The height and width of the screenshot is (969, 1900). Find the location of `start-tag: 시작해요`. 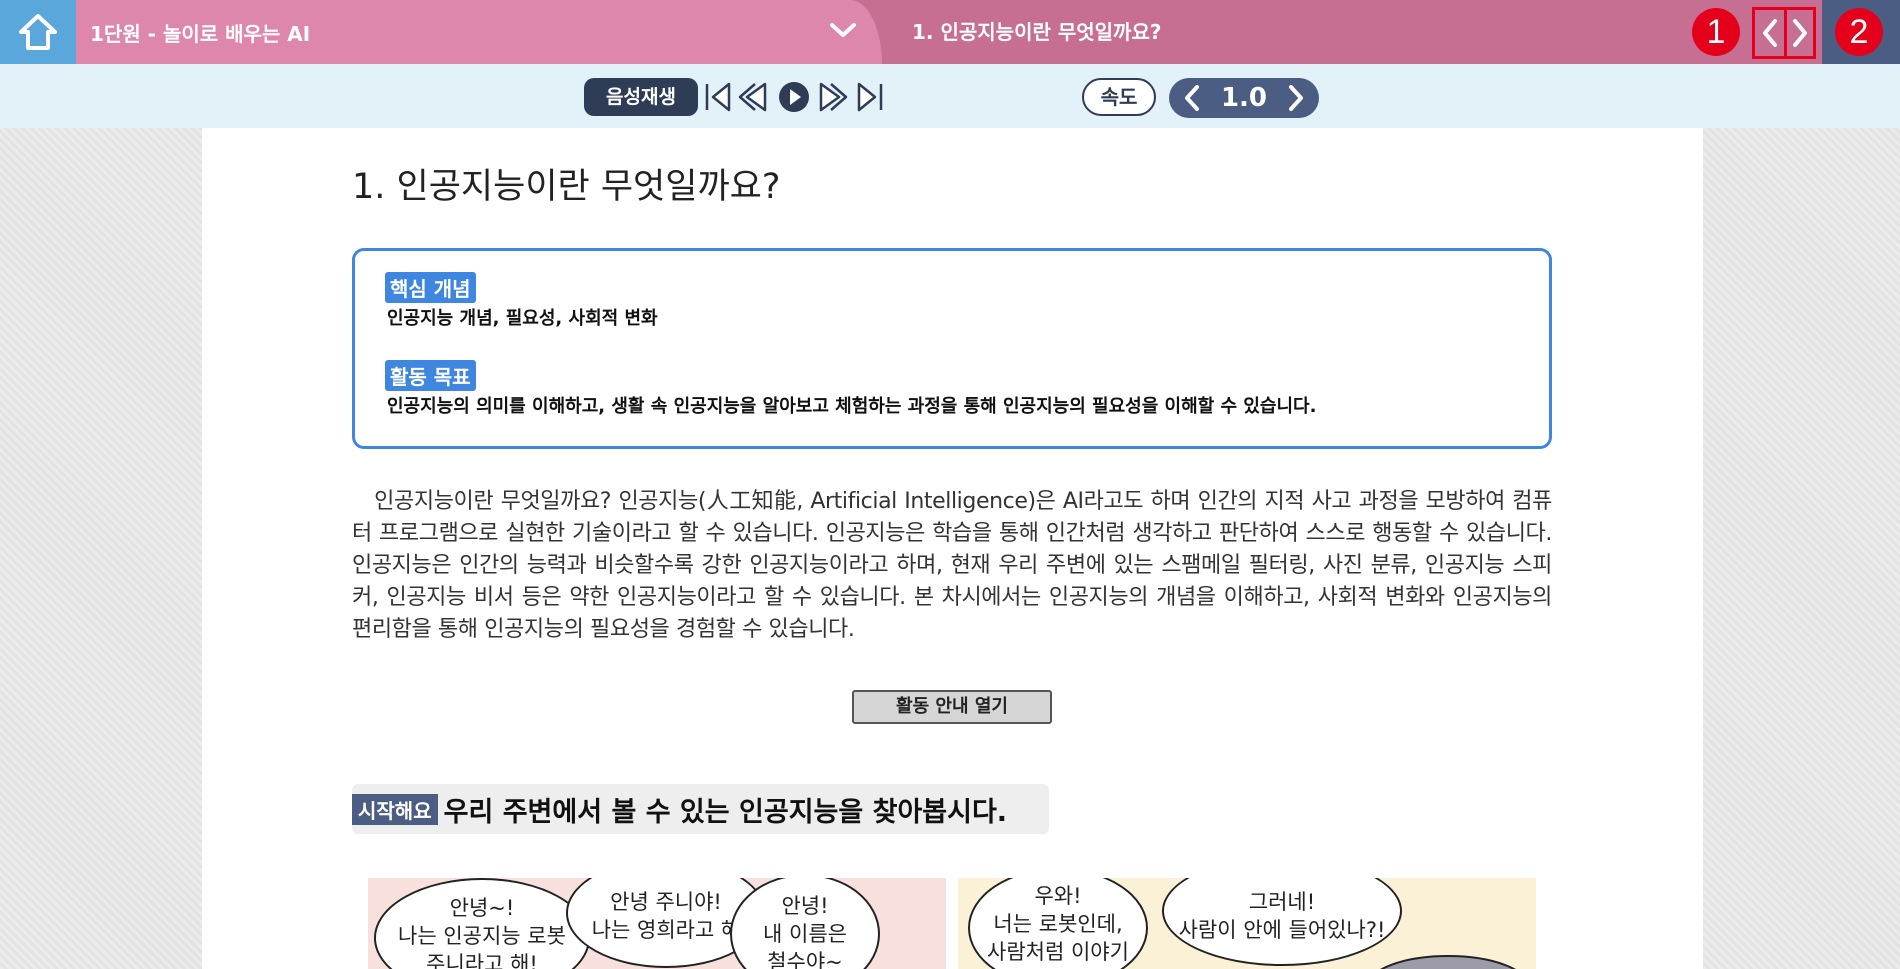

start-tag: 시작해요 is located at coordinates (395, 809).